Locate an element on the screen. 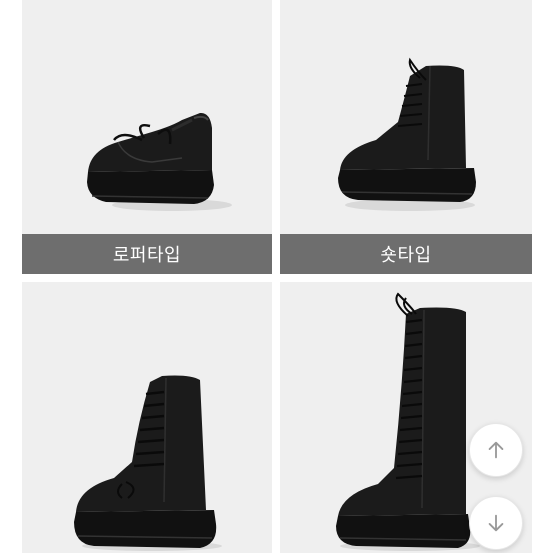 The image size is (553, 553). scroll-up-button is located at coordinates (496, 450).